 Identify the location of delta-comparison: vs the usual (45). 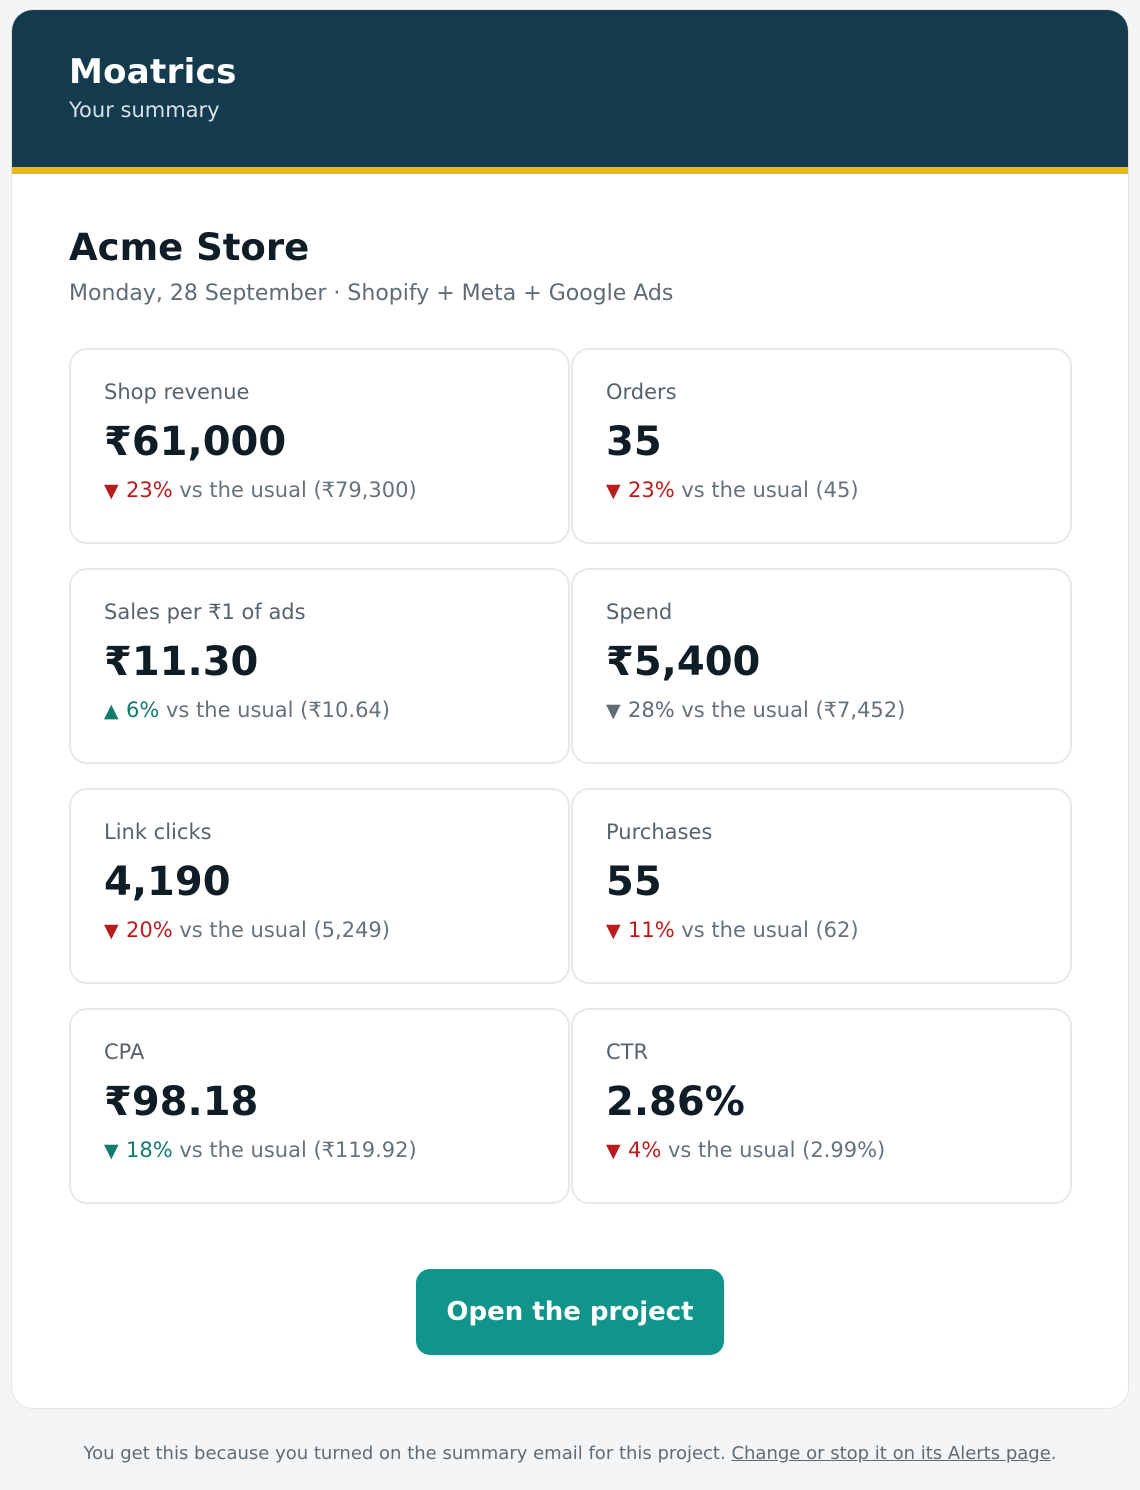
(766, 490).